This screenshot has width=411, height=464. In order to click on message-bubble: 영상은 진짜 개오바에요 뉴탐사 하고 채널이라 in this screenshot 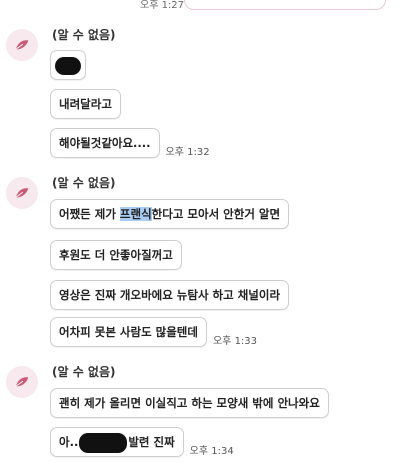, I will do `click(170, 295)`.